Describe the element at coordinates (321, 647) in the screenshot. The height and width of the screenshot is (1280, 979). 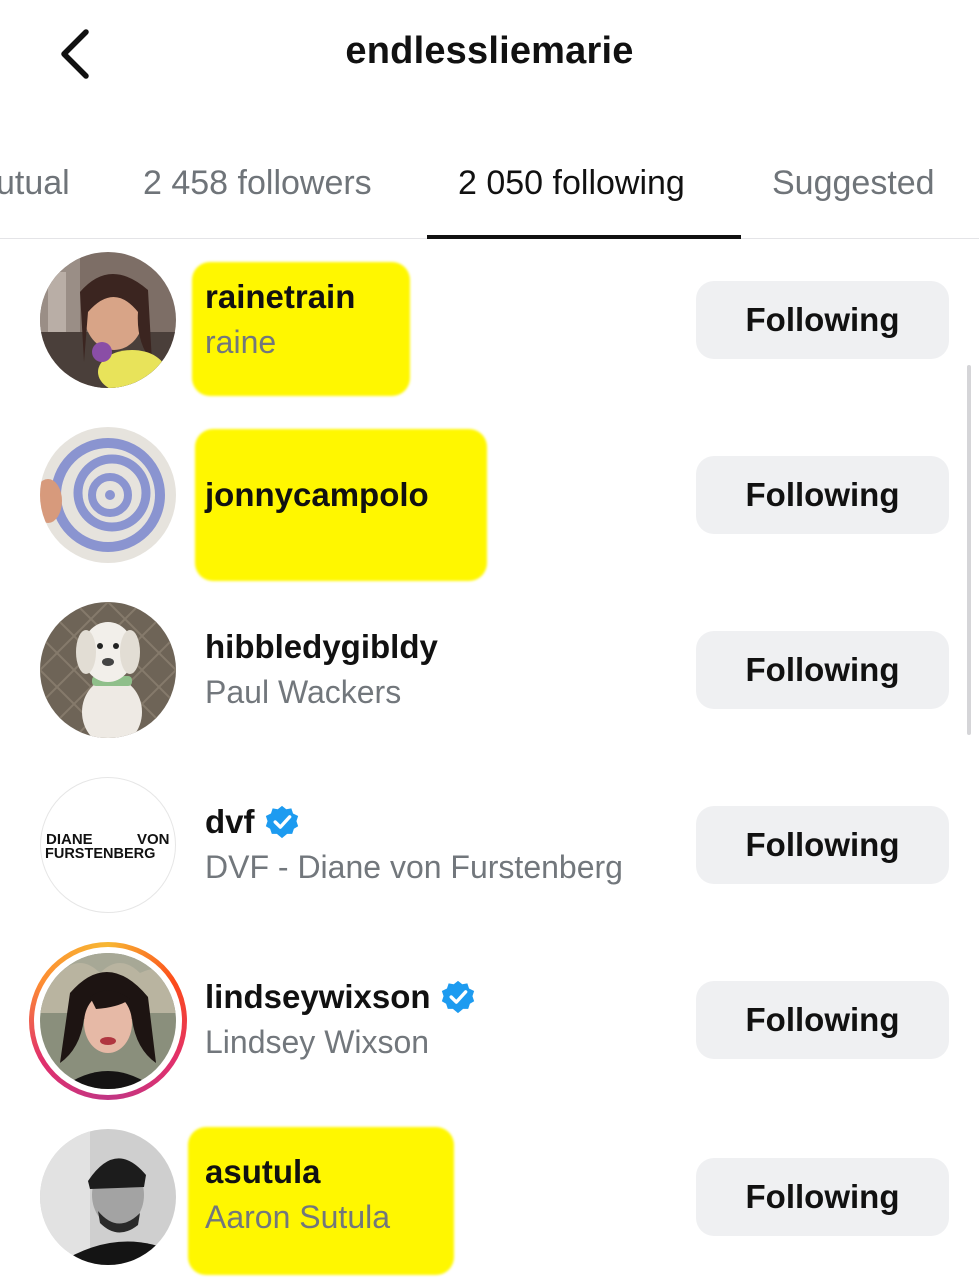
I see `username: hibbledygibldy` at that location.